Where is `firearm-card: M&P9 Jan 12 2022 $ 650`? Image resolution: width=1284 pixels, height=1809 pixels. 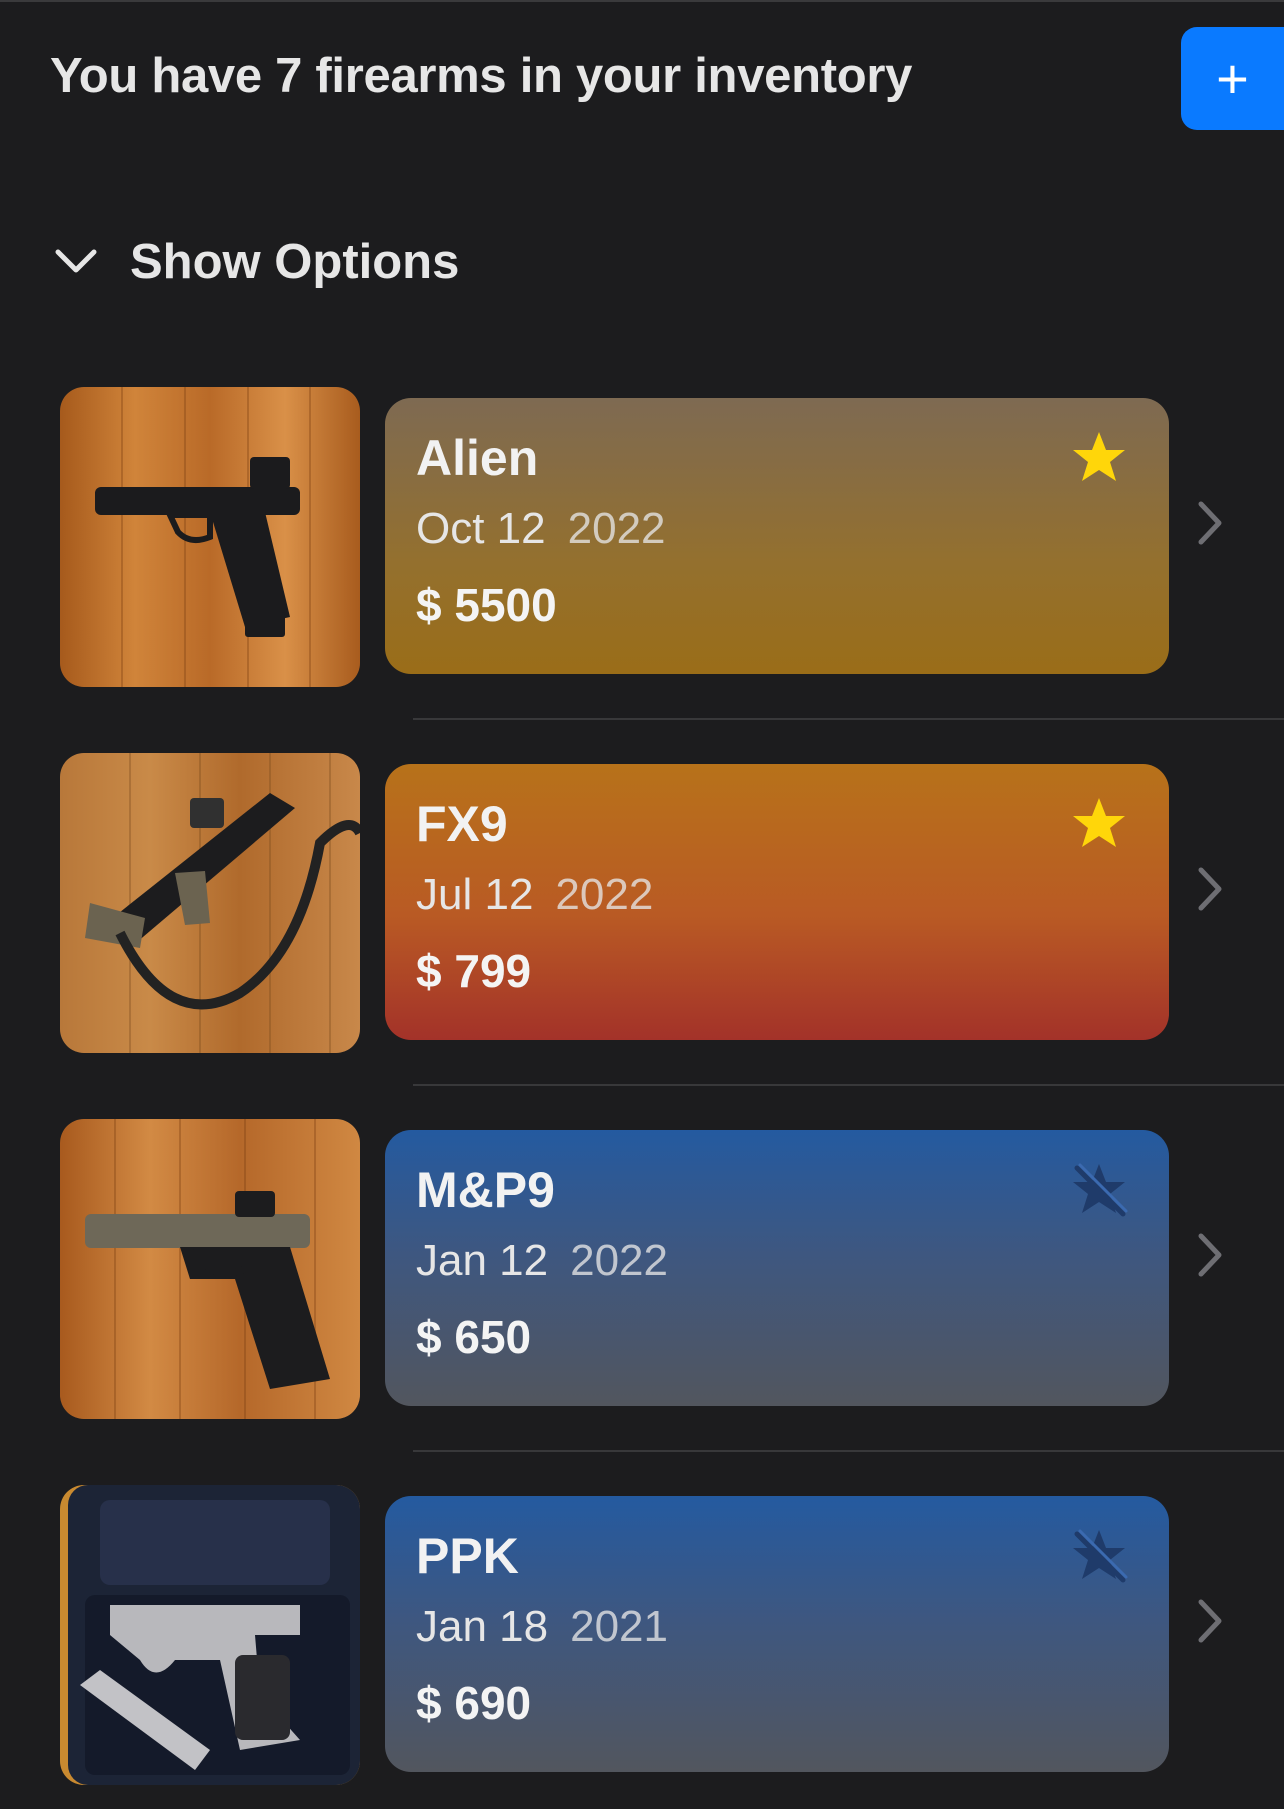
firearm-card: M&P9 Jan 12 2022 $ 650 is located at coordinates (777, 1268).